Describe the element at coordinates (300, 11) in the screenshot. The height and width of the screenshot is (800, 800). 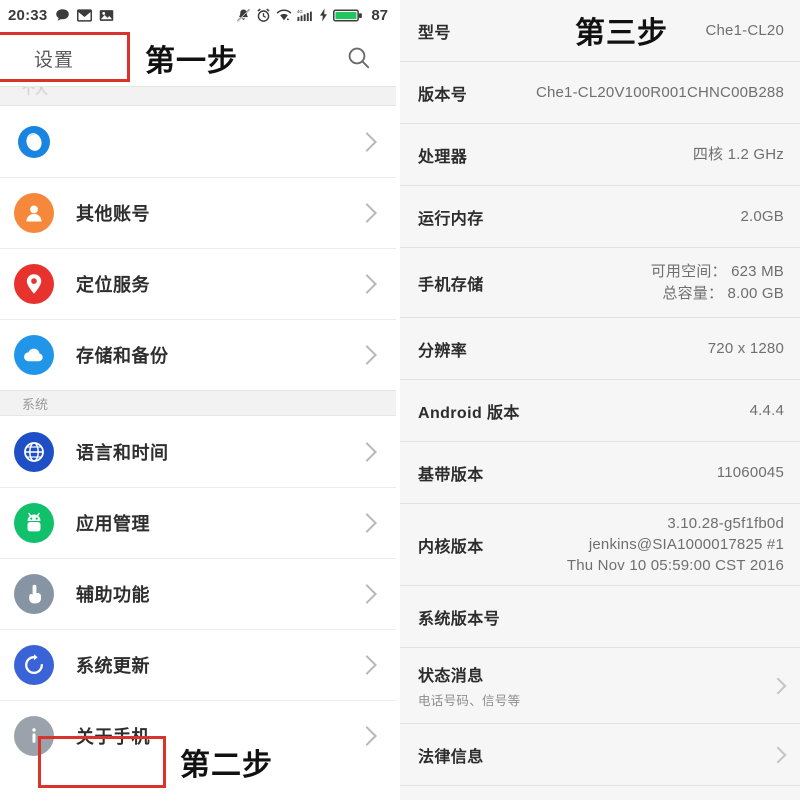
I see `svg-text: 4G` at that location.